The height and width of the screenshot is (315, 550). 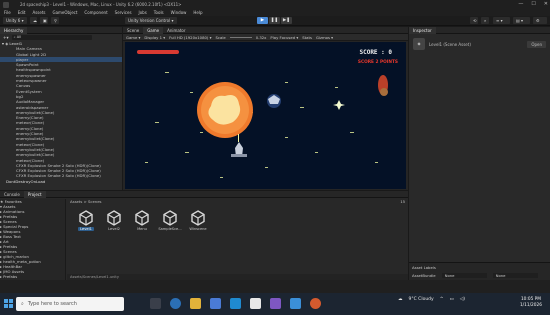 I want to click on word-icon, so click(x=295, y=303).